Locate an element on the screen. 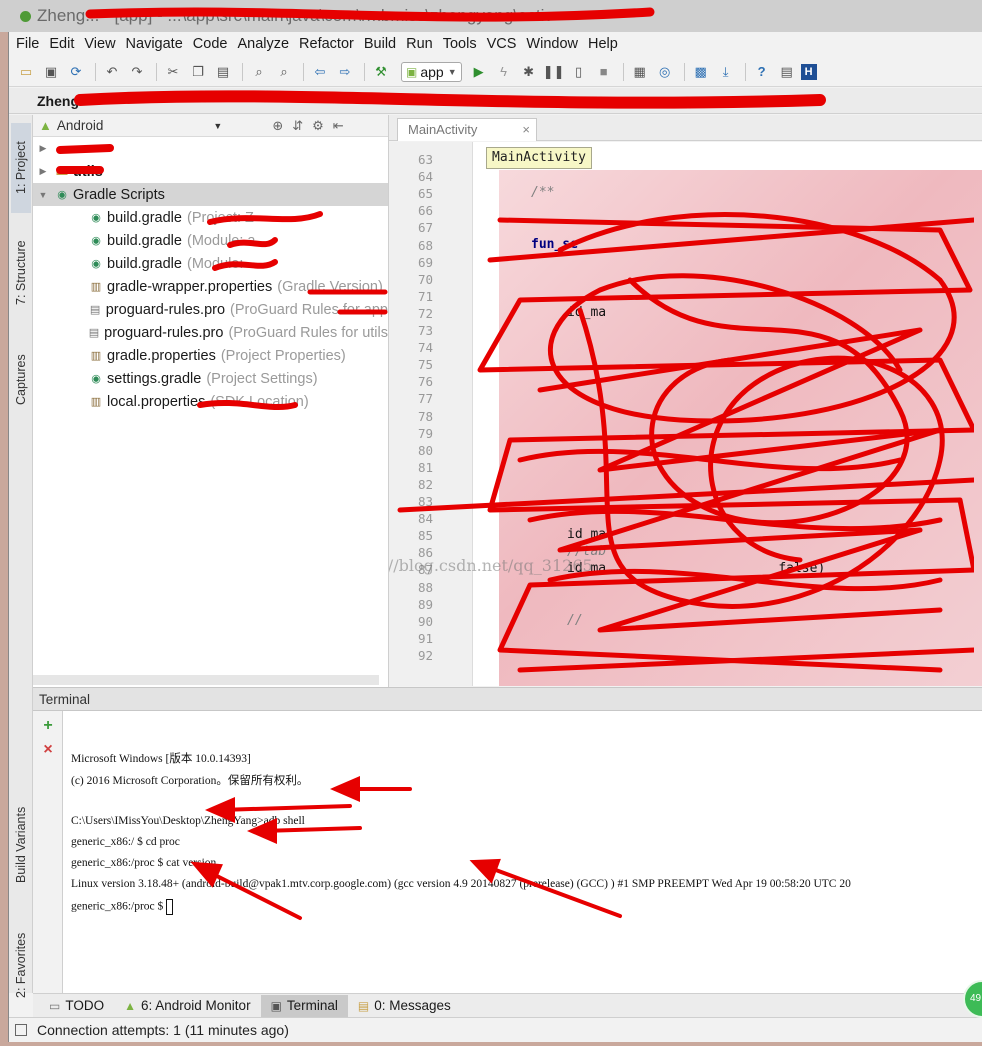  menu-refactor: Refactor is located at coordinates (328, 44).